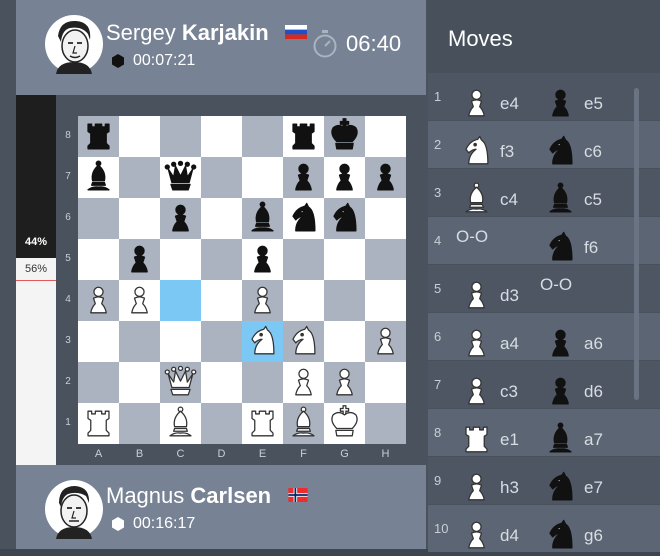 This screenshot has height=556, width=660. I want to click on white-move: e1, so click(487, 439).